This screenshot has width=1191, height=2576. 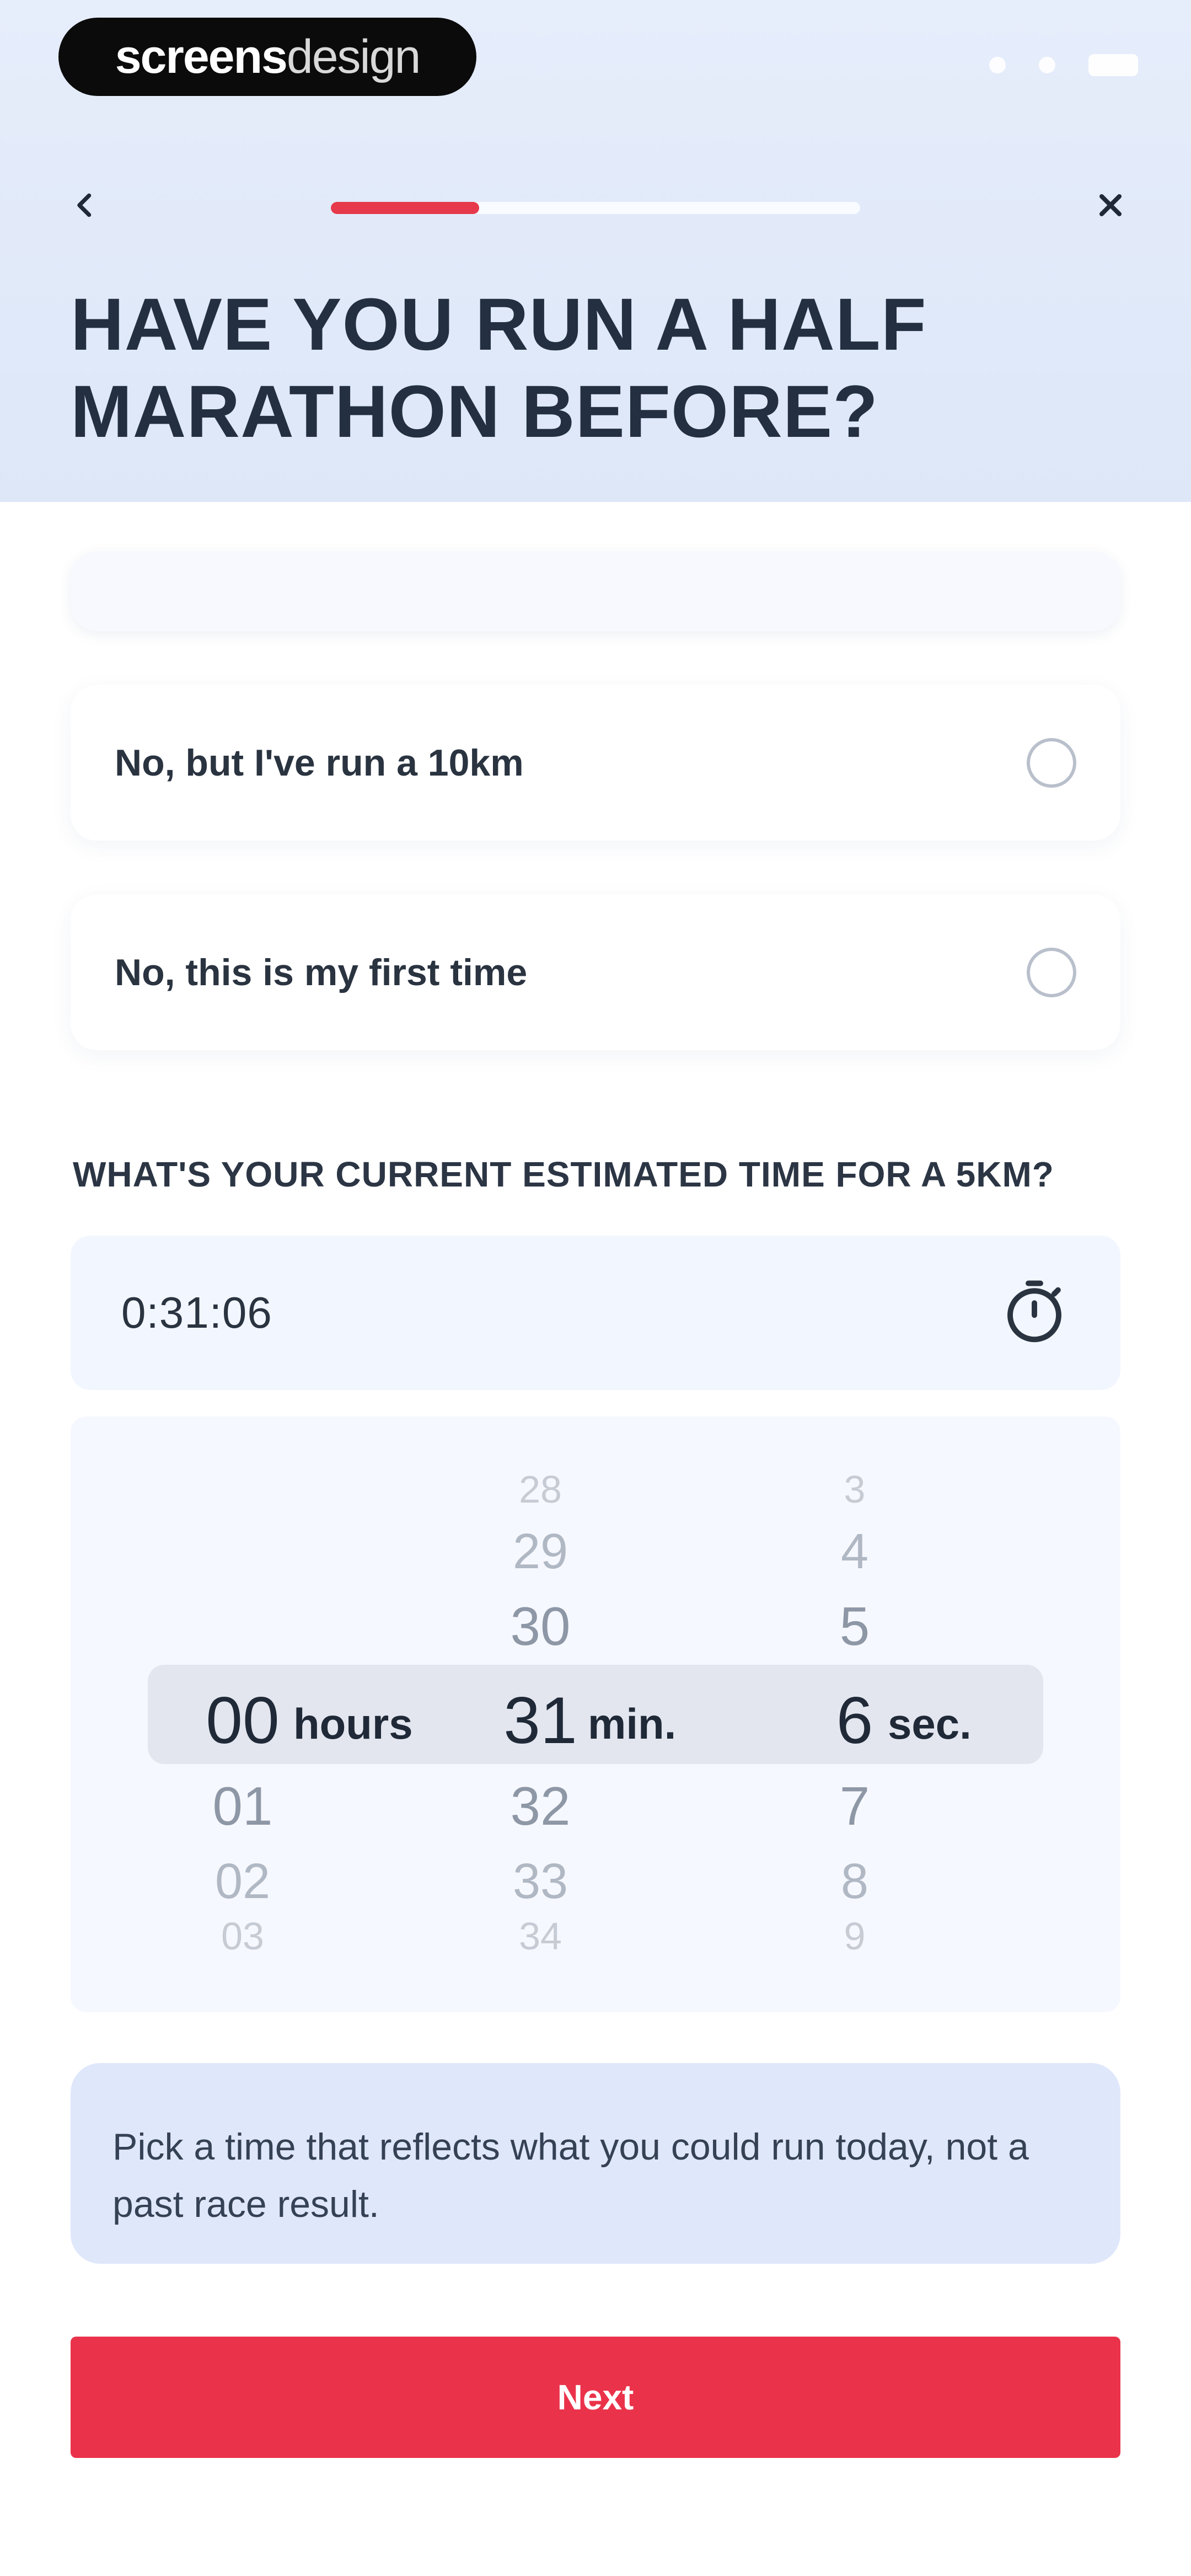 I want to click on chevron-left-icon, so click(x=84, y=205).